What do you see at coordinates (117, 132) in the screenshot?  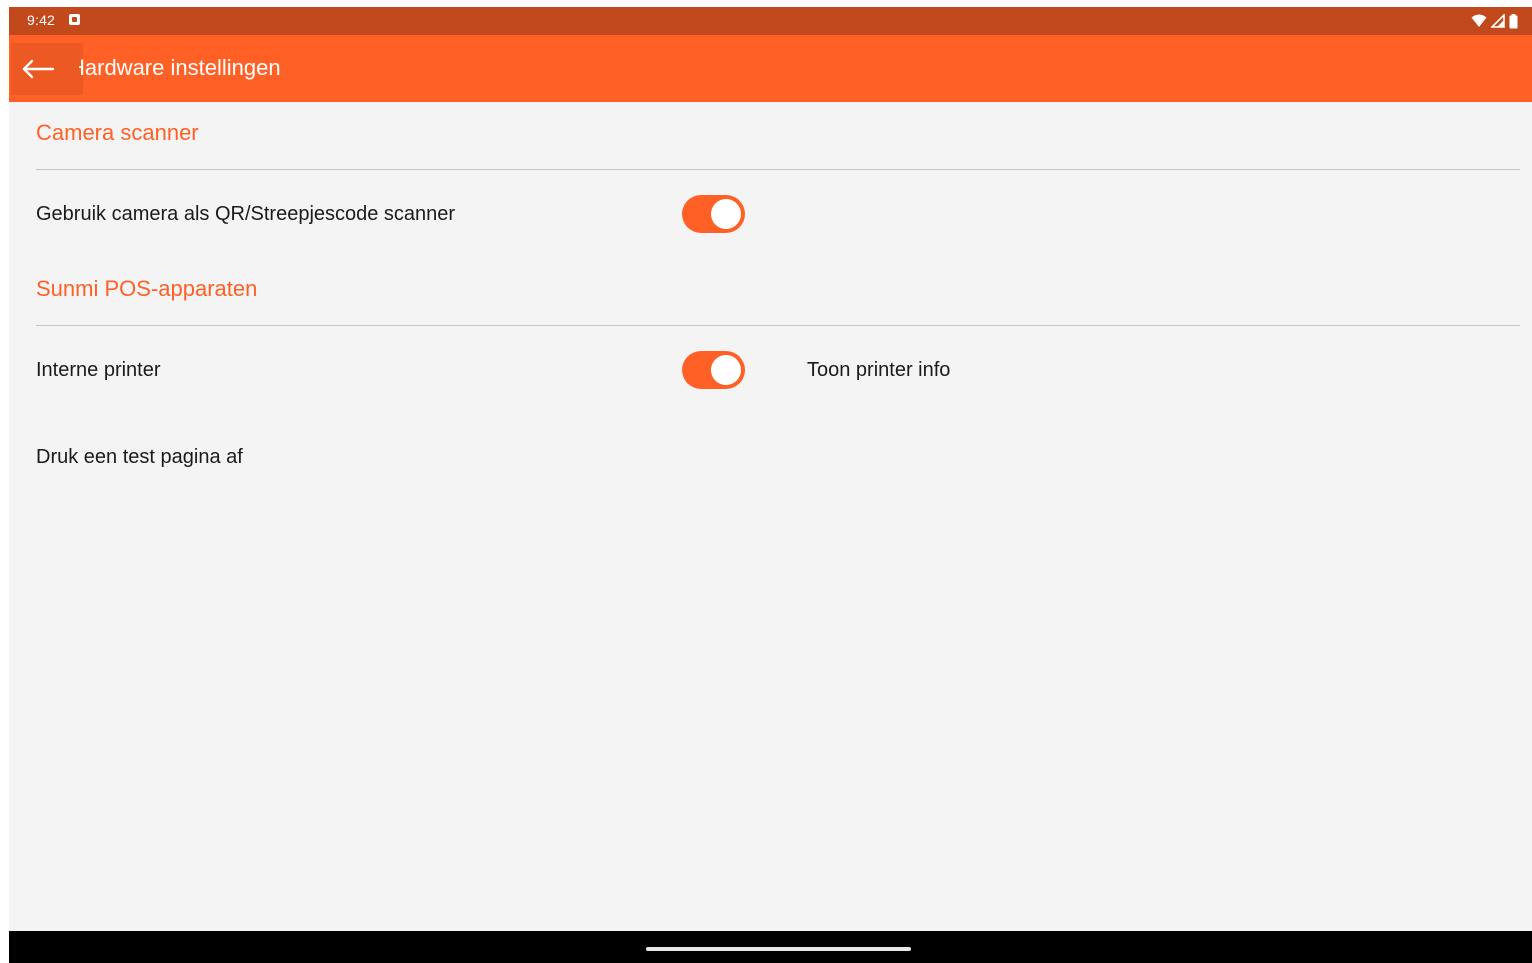 I see `section-header-camera: Camera scanner` at bounding box center [117, 132].